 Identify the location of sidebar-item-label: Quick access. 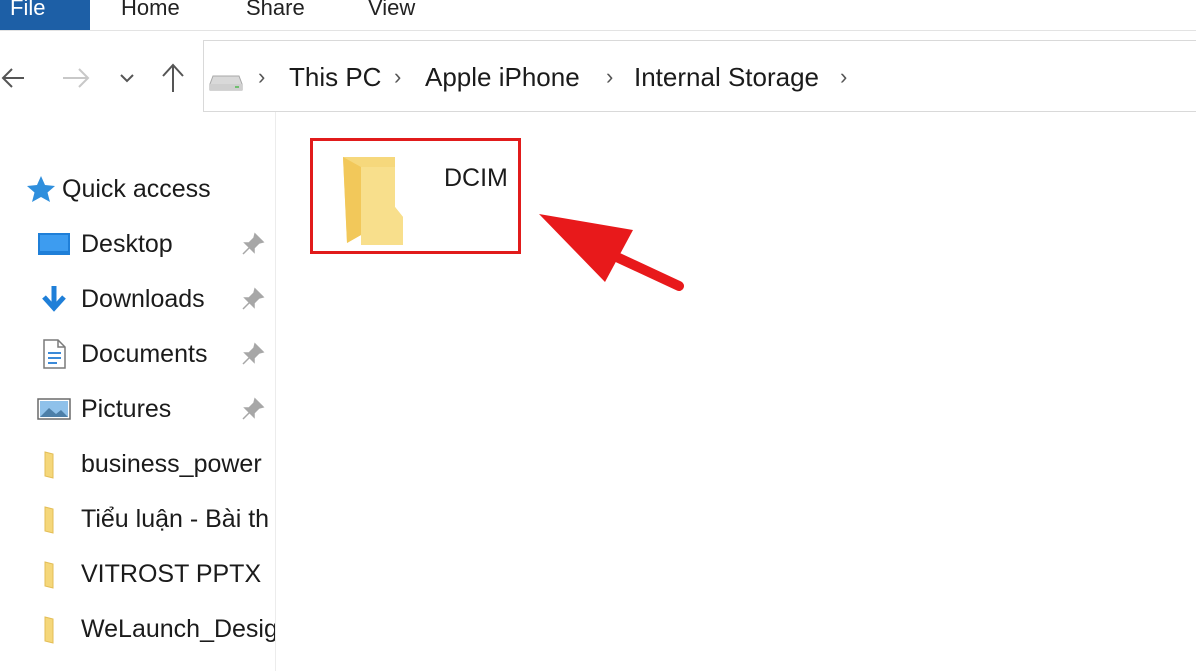
(136, 189).